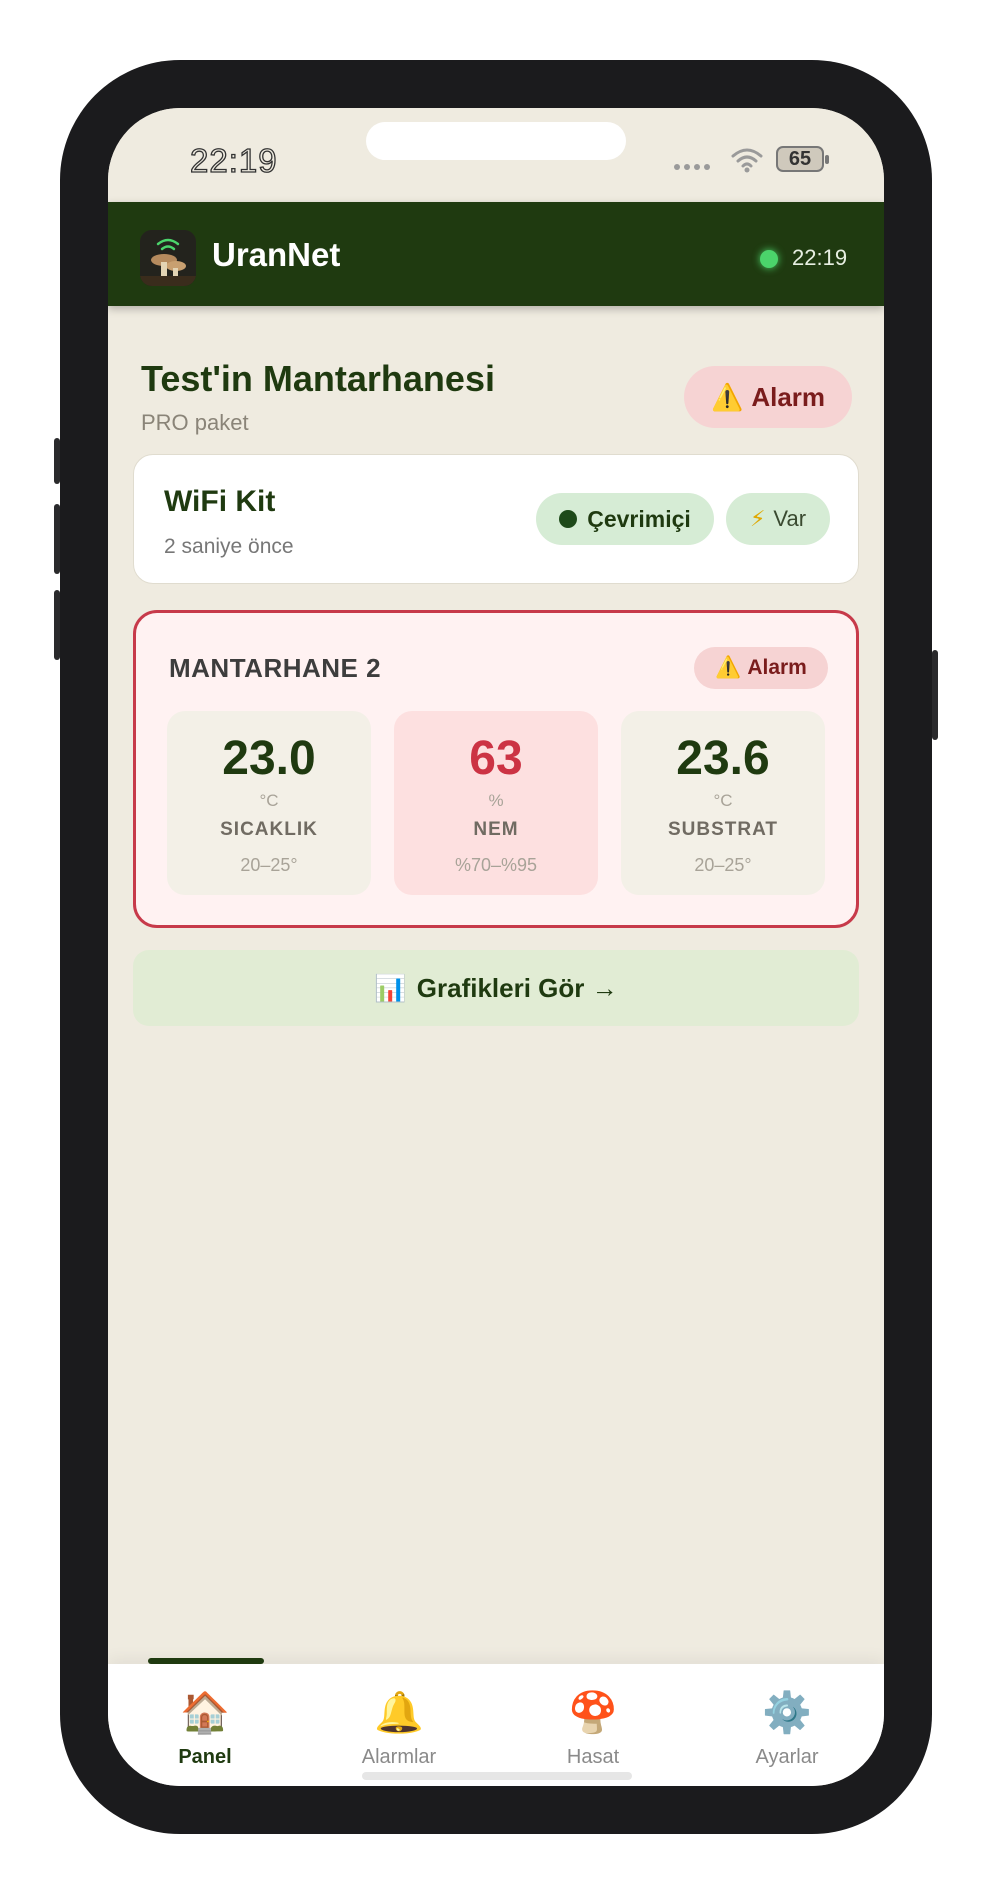  Describe the element at coordinates (935, 695) in the screenshot. I see `side-button-right` at that location.